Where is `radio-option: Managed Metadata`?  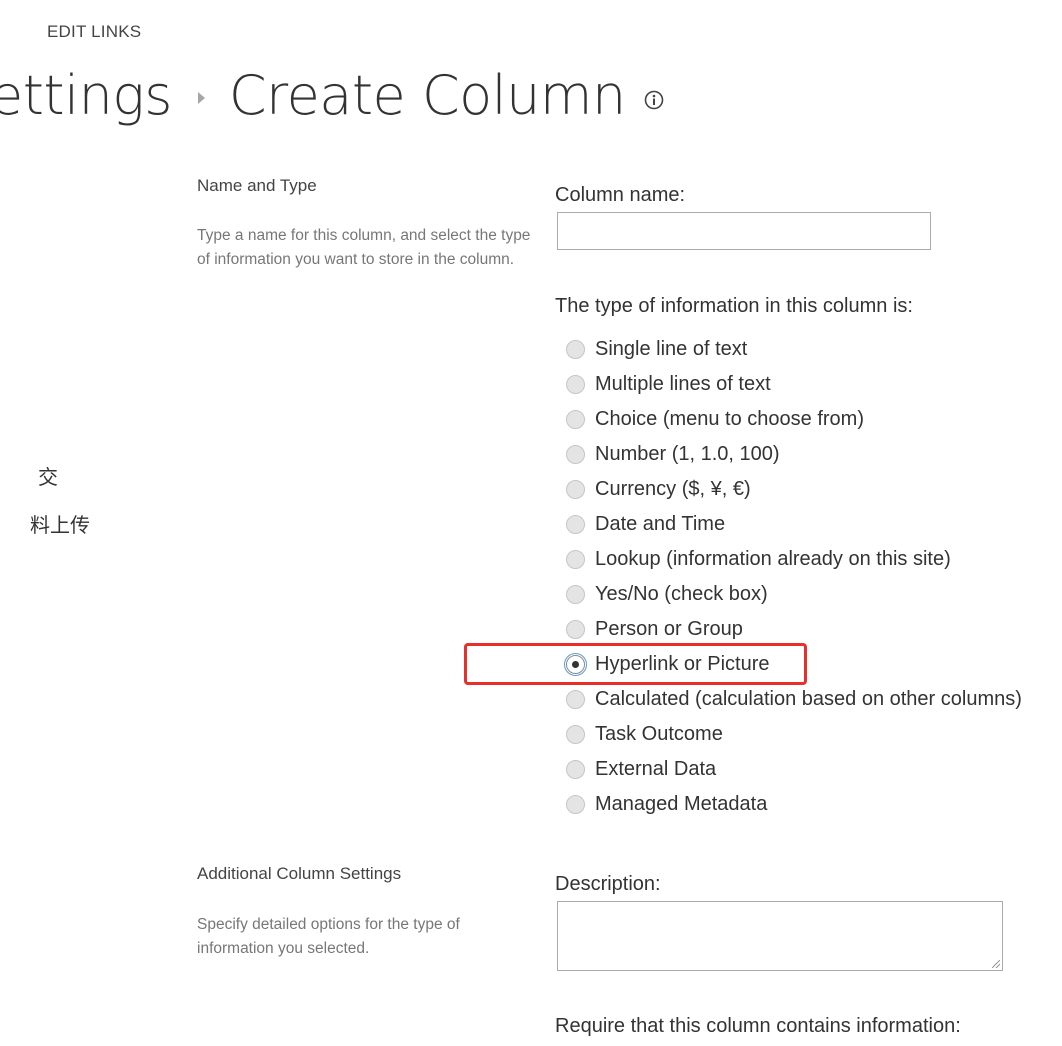 radio-option: Managed Metadata is located at coordinates (794, 804).